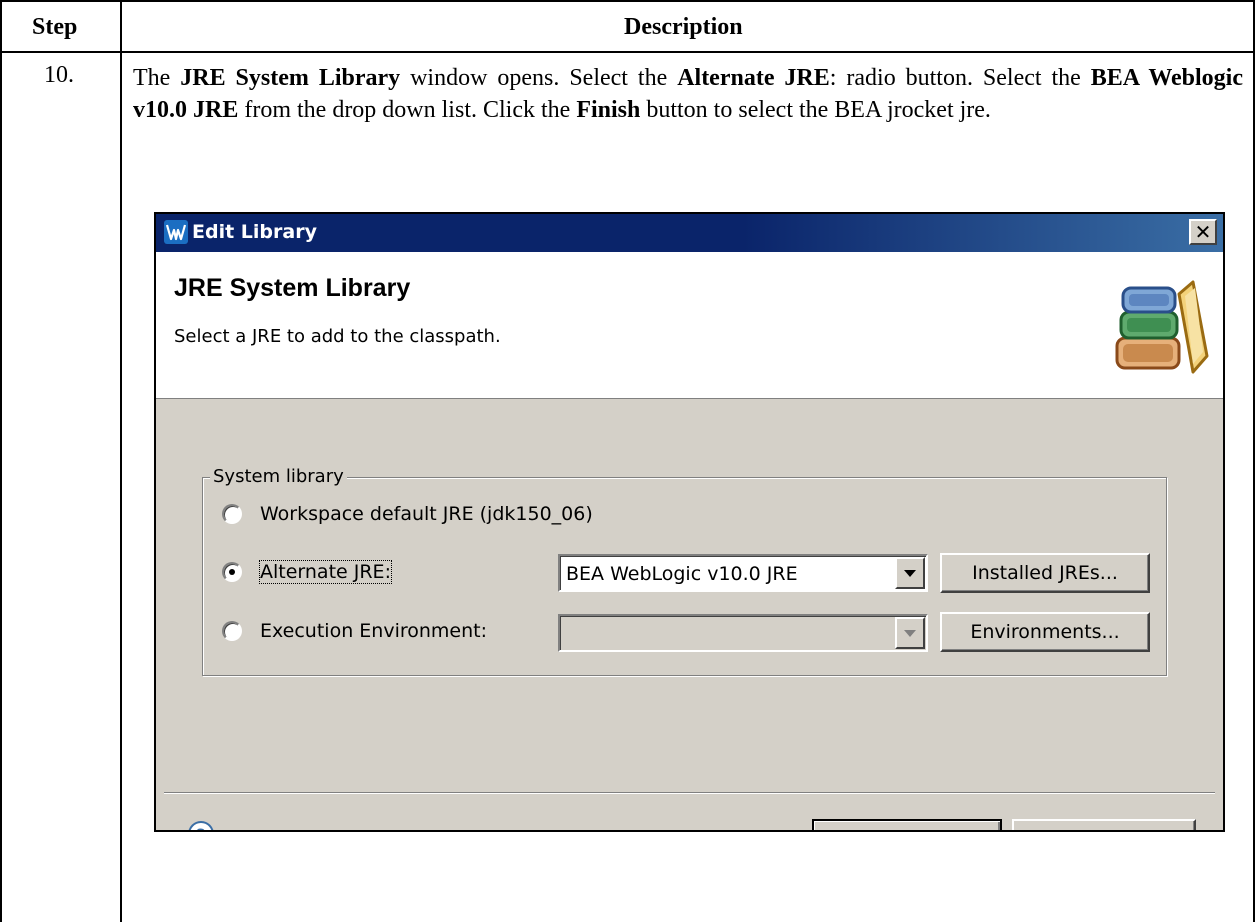 The image size is (1255, 922). I want to click on description-bold-run: Alternate JRE, so click(753, 78).